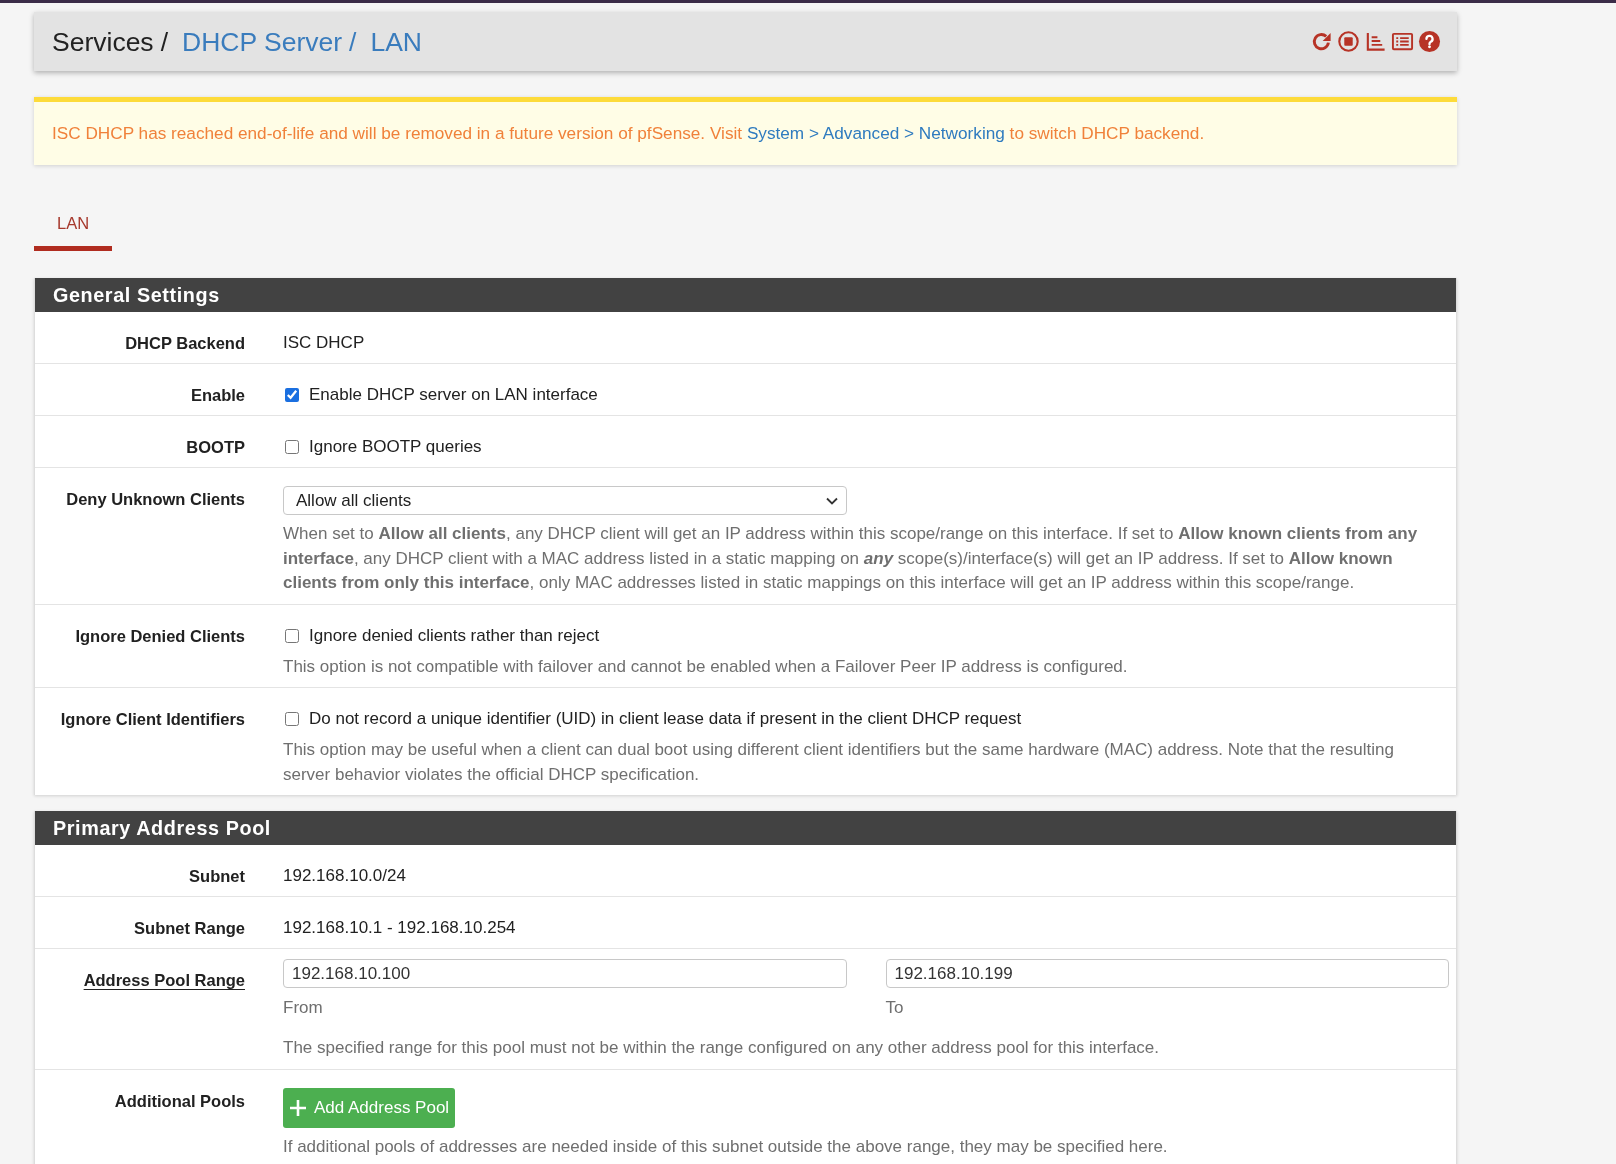  Describe the element at coordinates (324, 343) in the screenshot. I see `field-value: ISC DHCP` at that location.